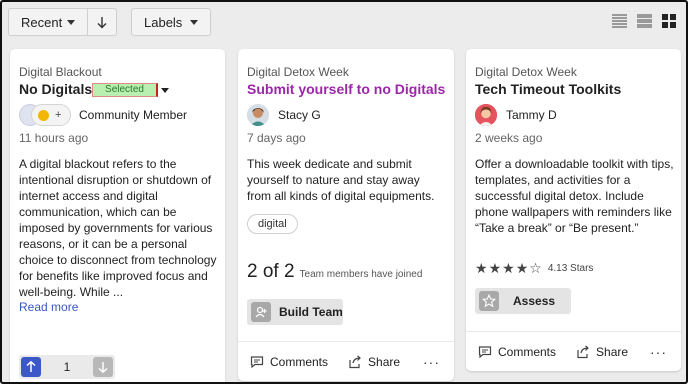 This screenshot has height=384, width=688. Describe the element at coordinates (51, 115) in the screenshot. I see `clap-icon: +` at that location.